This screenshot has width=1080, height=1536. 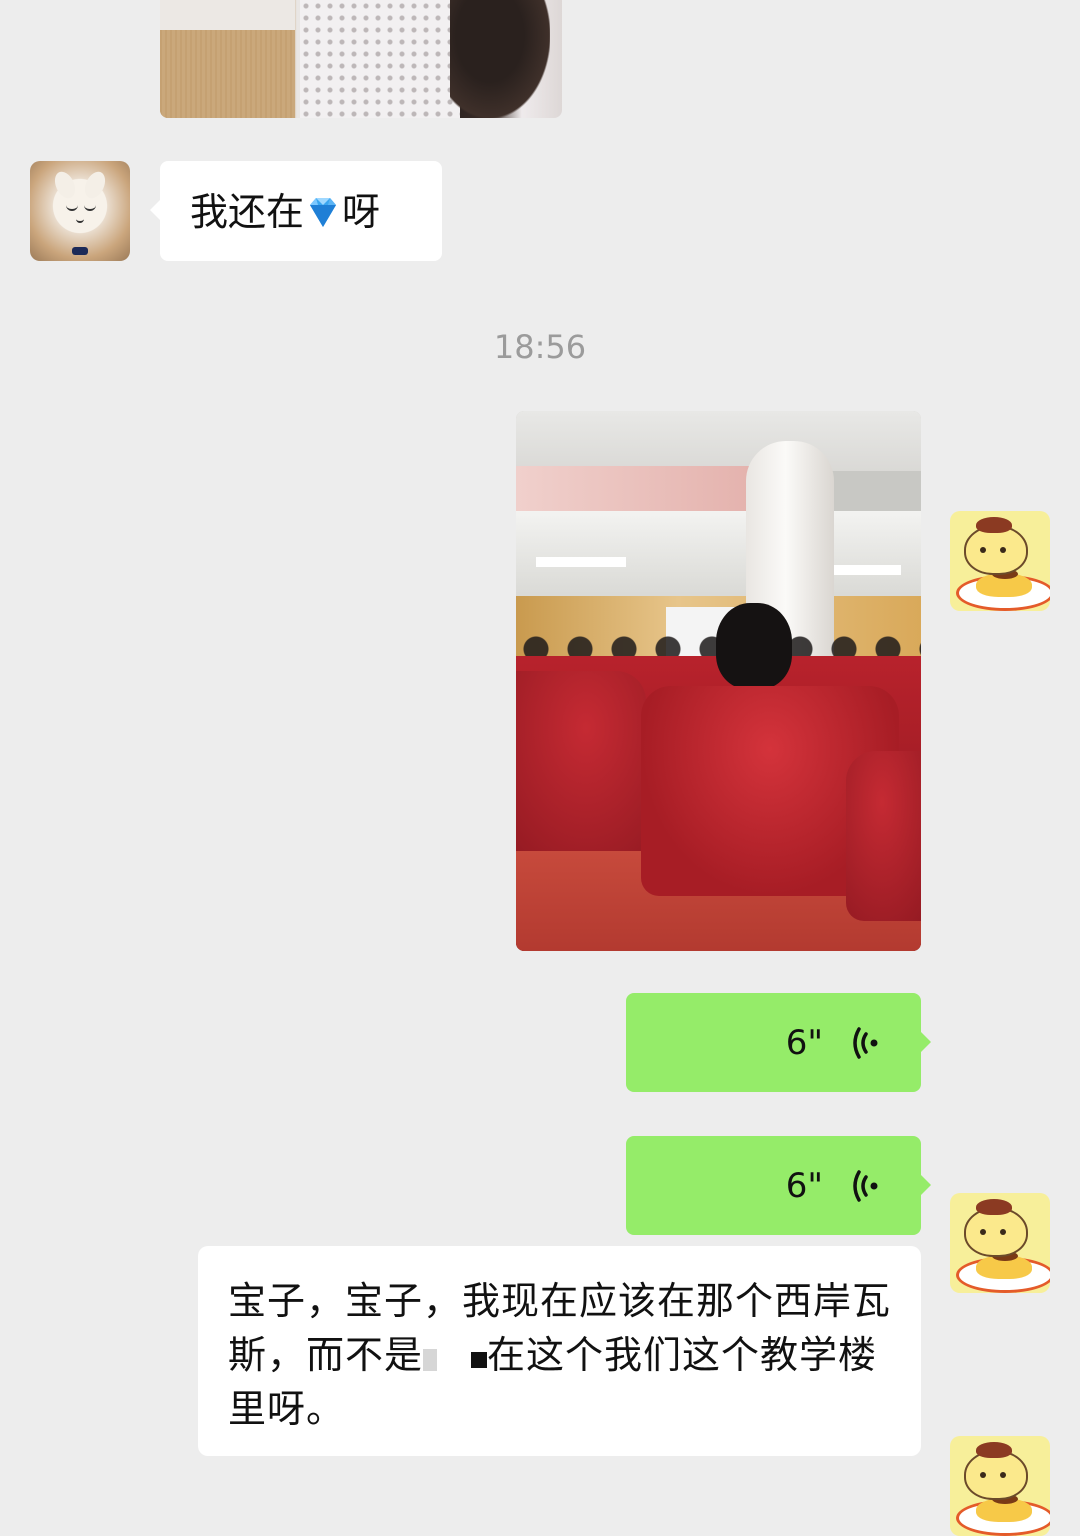 What do you see at coordinates (540, 347) in the screenshot?
I see `timestamp: 18:56` at bounding box center [540, 347].